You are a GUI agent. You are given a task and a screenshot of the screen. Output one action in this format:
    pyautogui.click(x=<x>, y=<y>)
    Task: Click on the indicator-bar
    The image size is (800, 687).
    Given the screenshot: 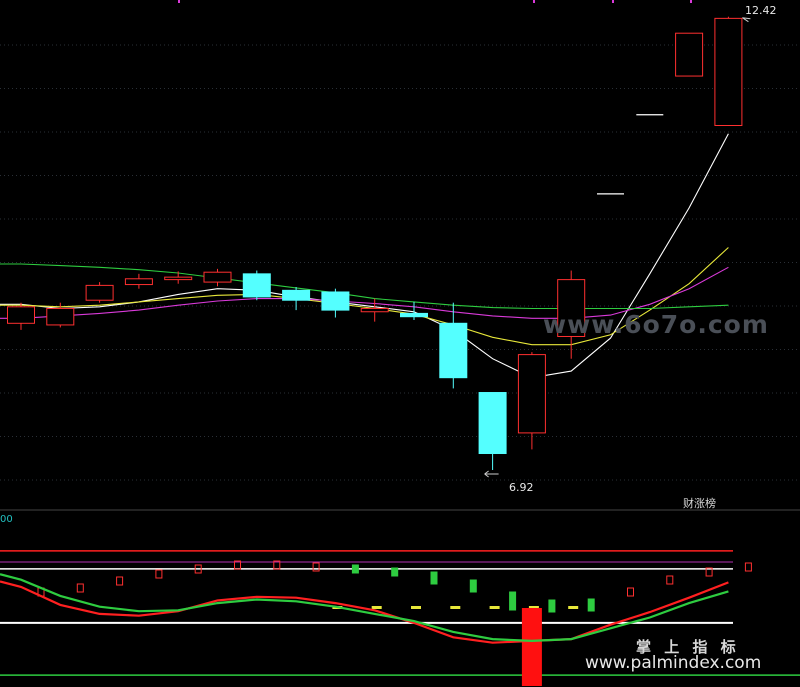 What is the action you would take?
    pyautogui.click(x=531, y=647)
    